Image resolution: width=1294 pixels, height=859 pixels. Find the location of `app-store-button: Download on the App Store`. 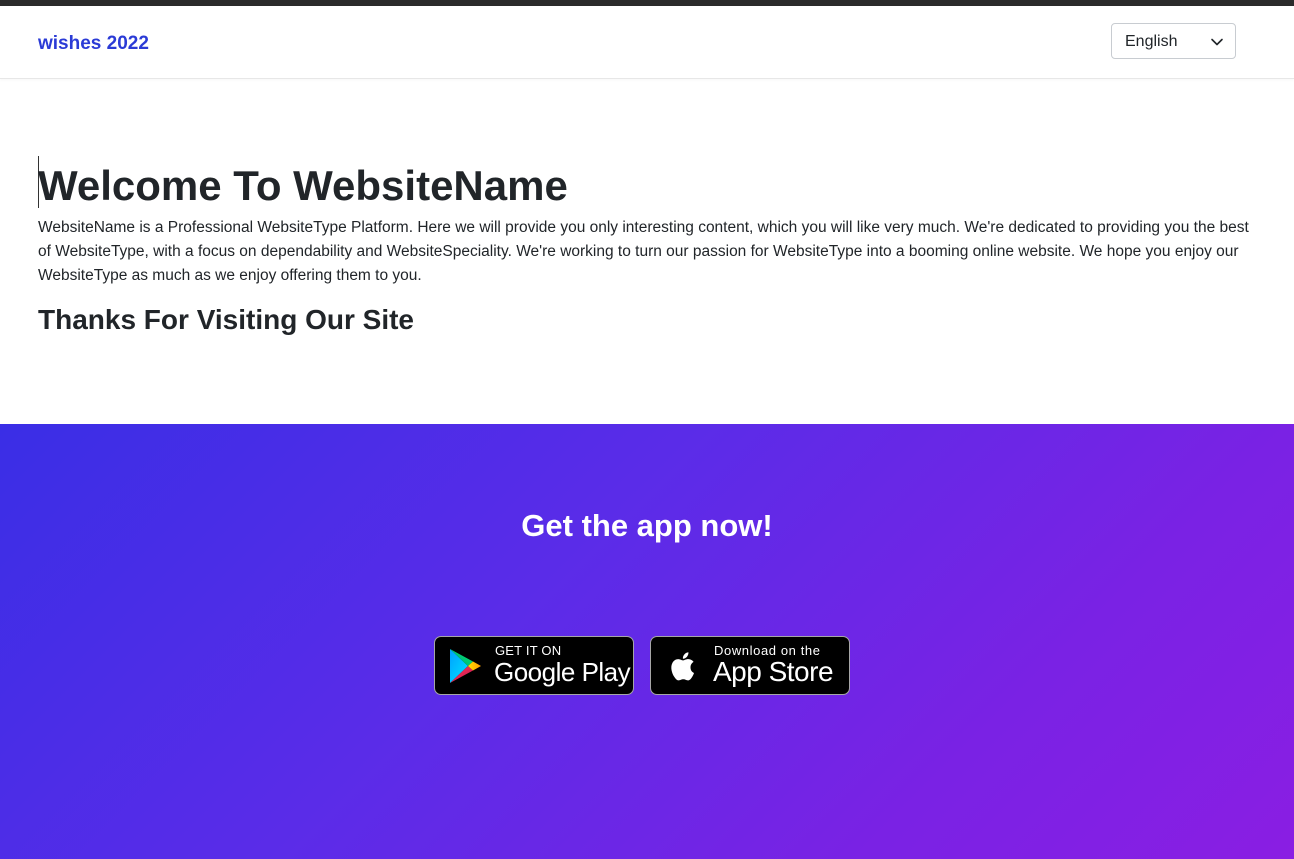

app-store-button: Download on the App Store is located at coordinates (750, 665).